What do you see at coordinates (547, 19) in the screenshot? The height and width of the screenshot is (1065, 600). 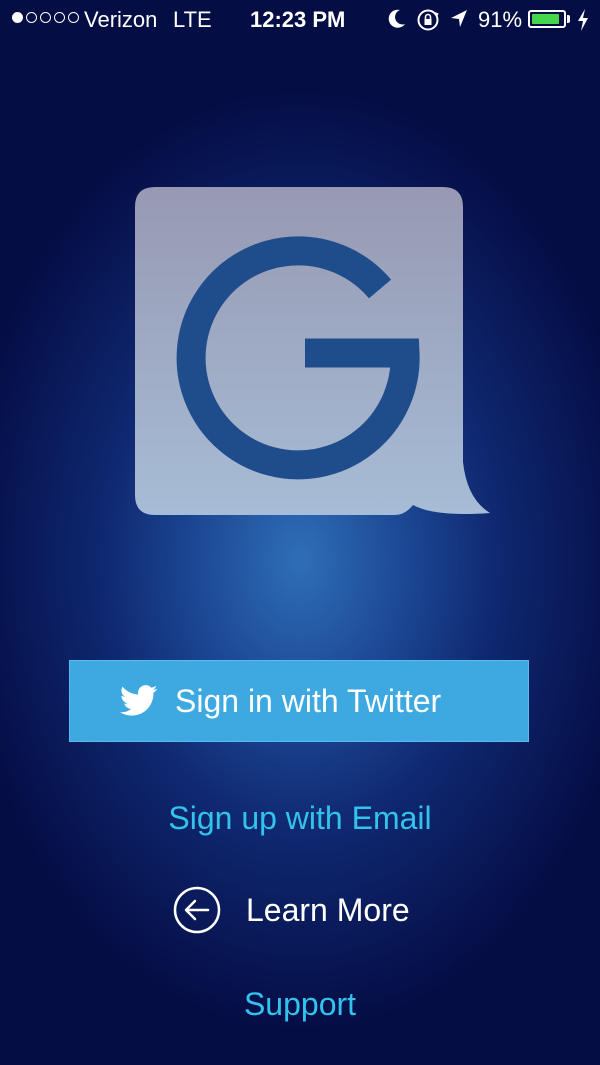 I see `battery-icon` at bounding box center [547, 19].